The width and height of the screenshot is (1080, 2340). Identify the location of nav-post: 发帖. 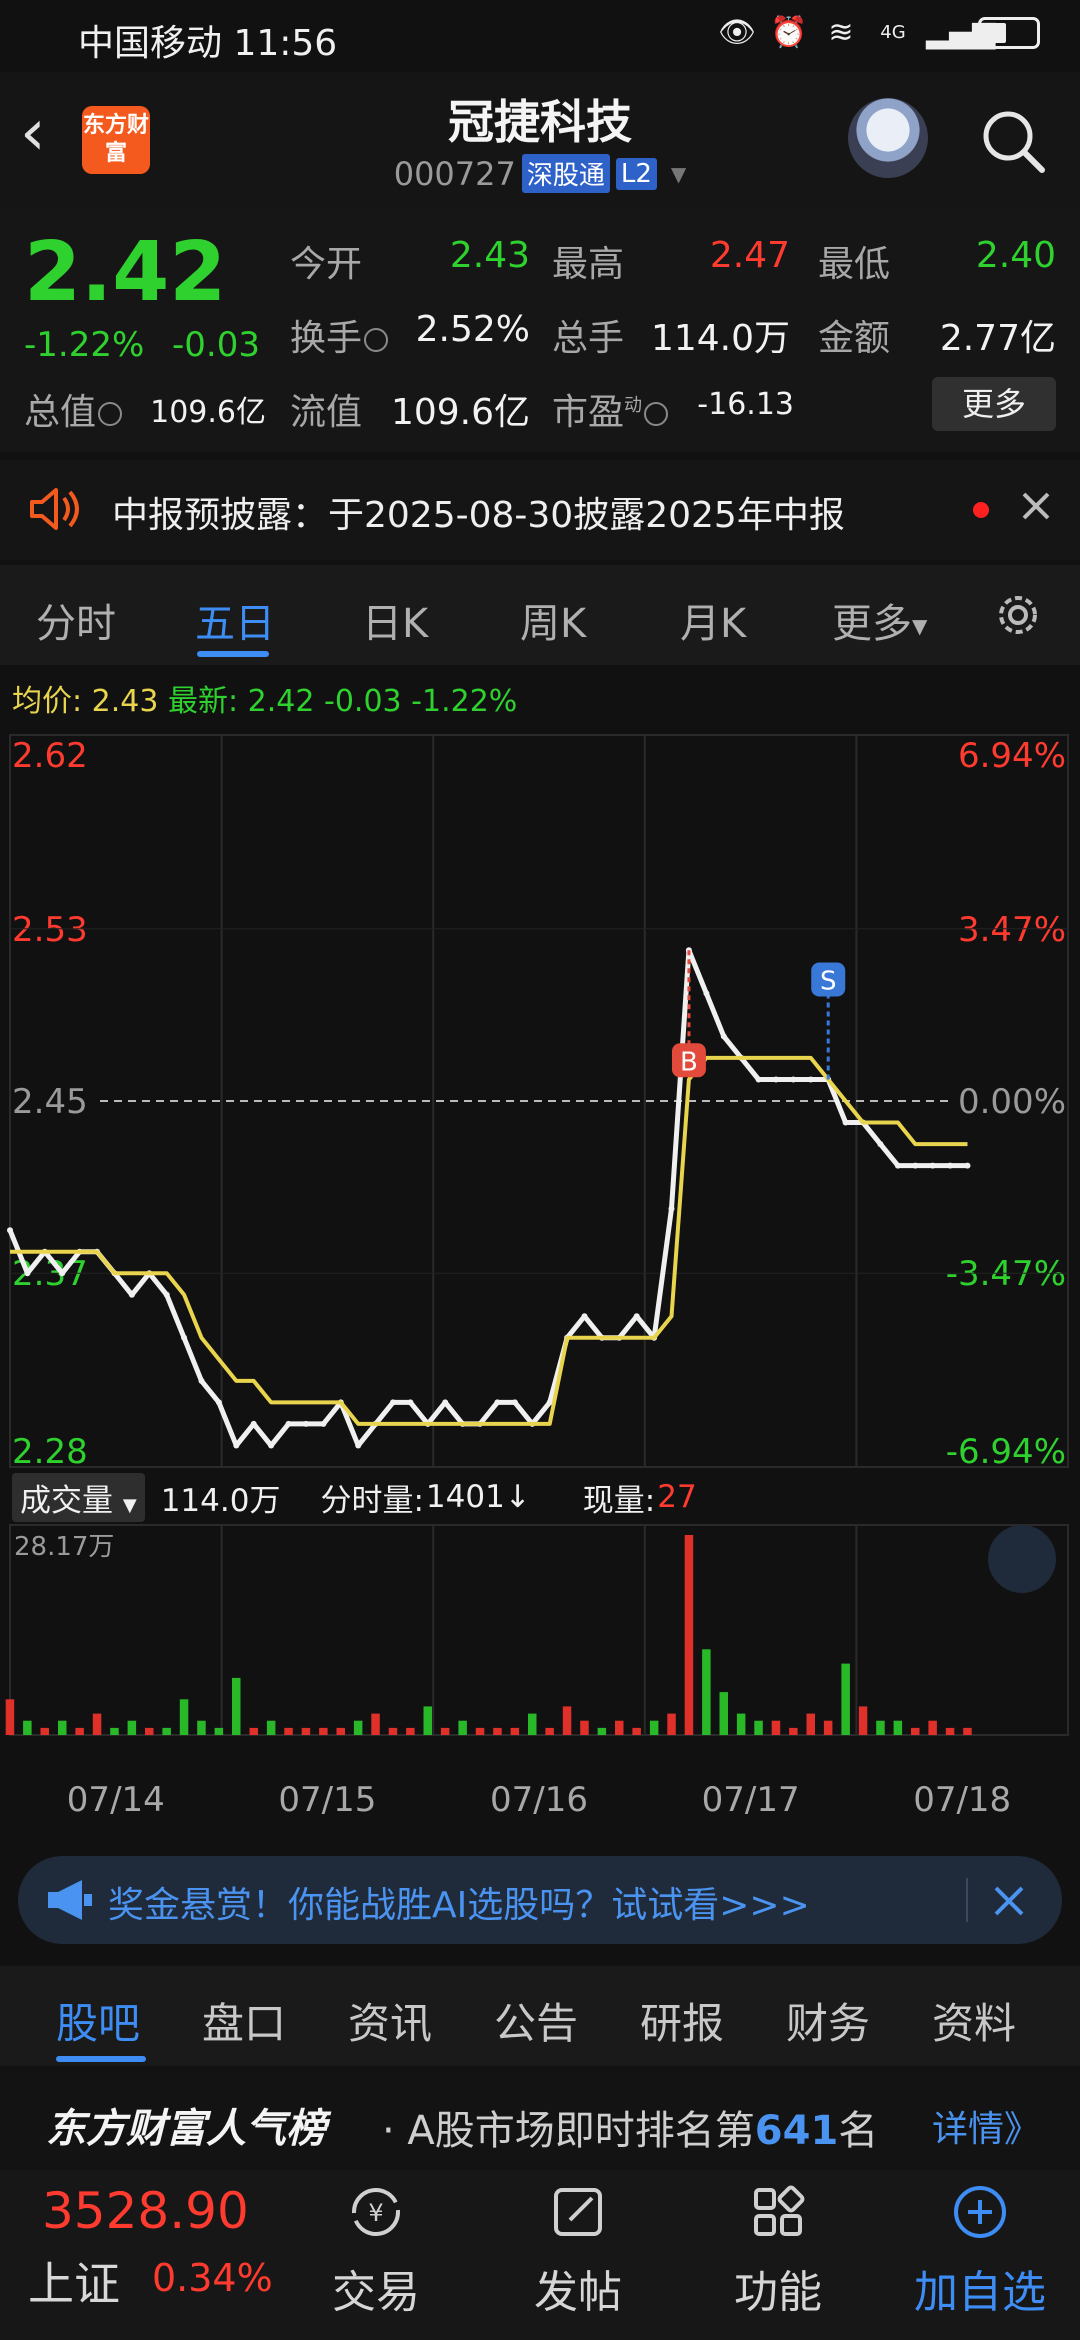
(578, 2250).